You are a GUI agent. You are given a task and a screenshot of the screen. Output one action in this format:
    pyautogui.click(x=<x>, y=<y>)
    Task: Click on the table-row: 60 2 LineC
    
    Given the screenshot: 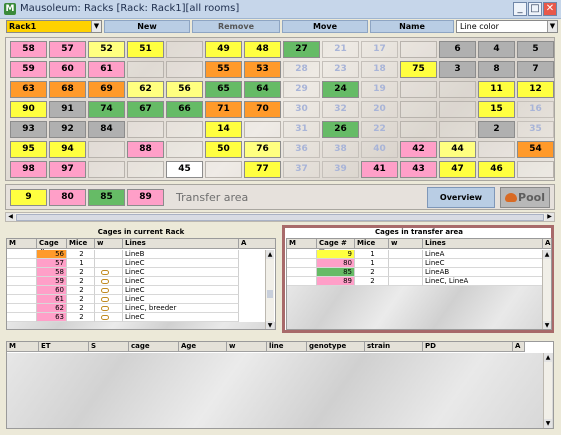 What is the action you would take?
    pyautogui.click(x=141, y=290)
    